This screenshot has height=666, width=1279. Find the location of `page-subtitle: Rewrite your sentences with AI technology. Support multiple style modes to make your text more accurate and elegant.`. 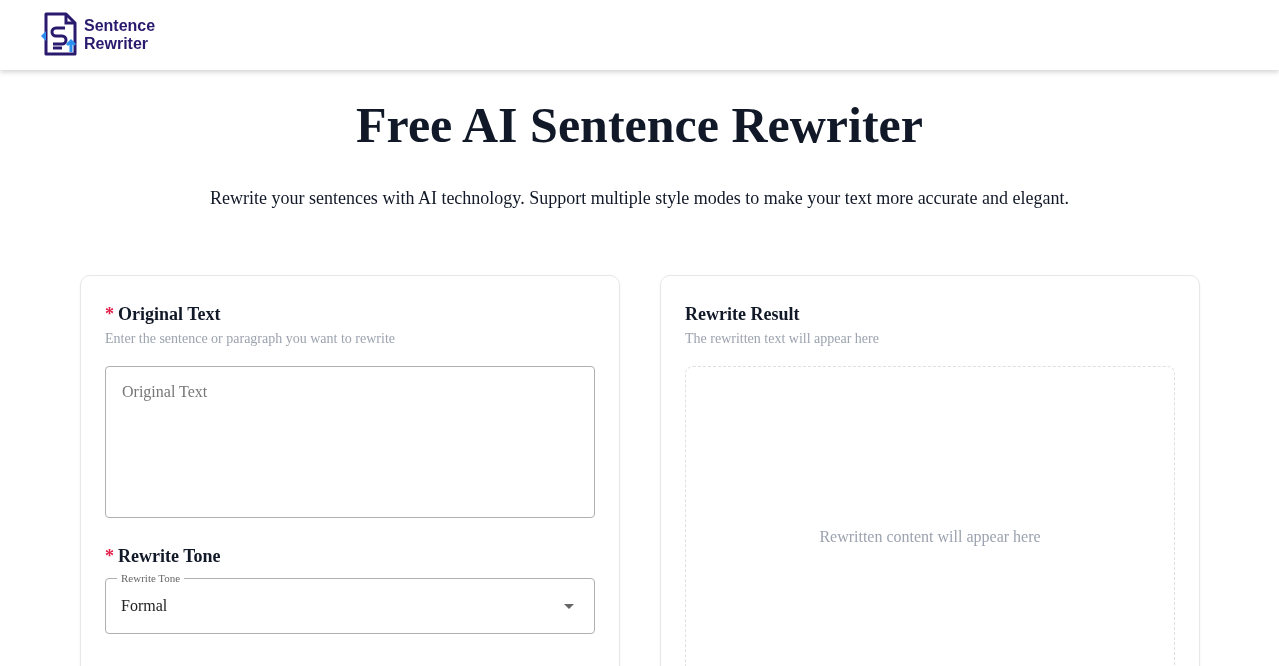

page-subtitle: Rewrite your sentences with AI technology. Support multiple style modes to make your text more accurate and elegant. is located at coordinates (639, 198).